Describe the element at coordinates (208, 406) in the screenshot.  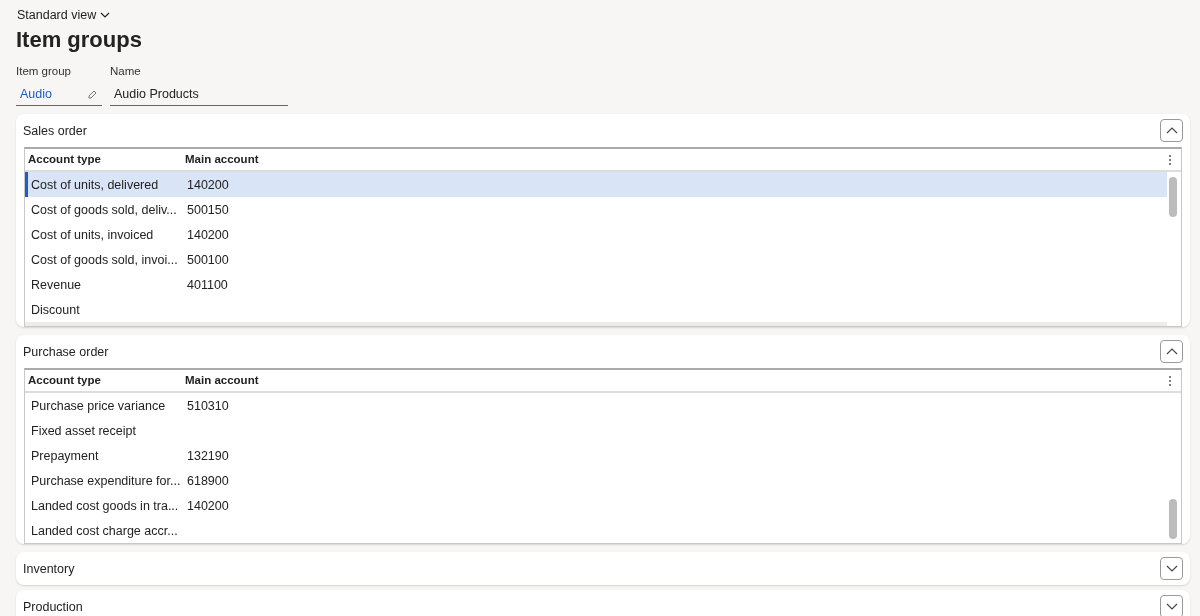
I see `table-cell-text: 510310` at that location.